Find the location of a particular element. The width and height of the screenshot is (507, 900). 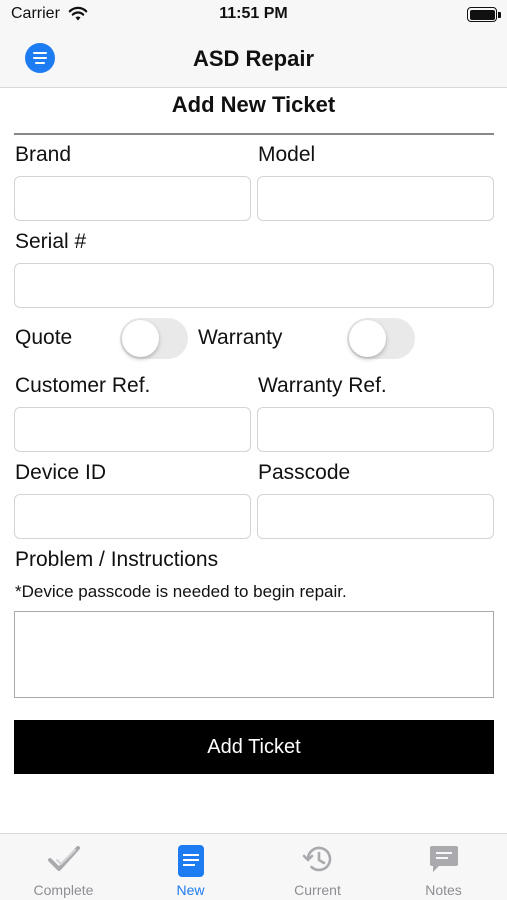

tab-notes: Notes is located at coordinates (443, 867).